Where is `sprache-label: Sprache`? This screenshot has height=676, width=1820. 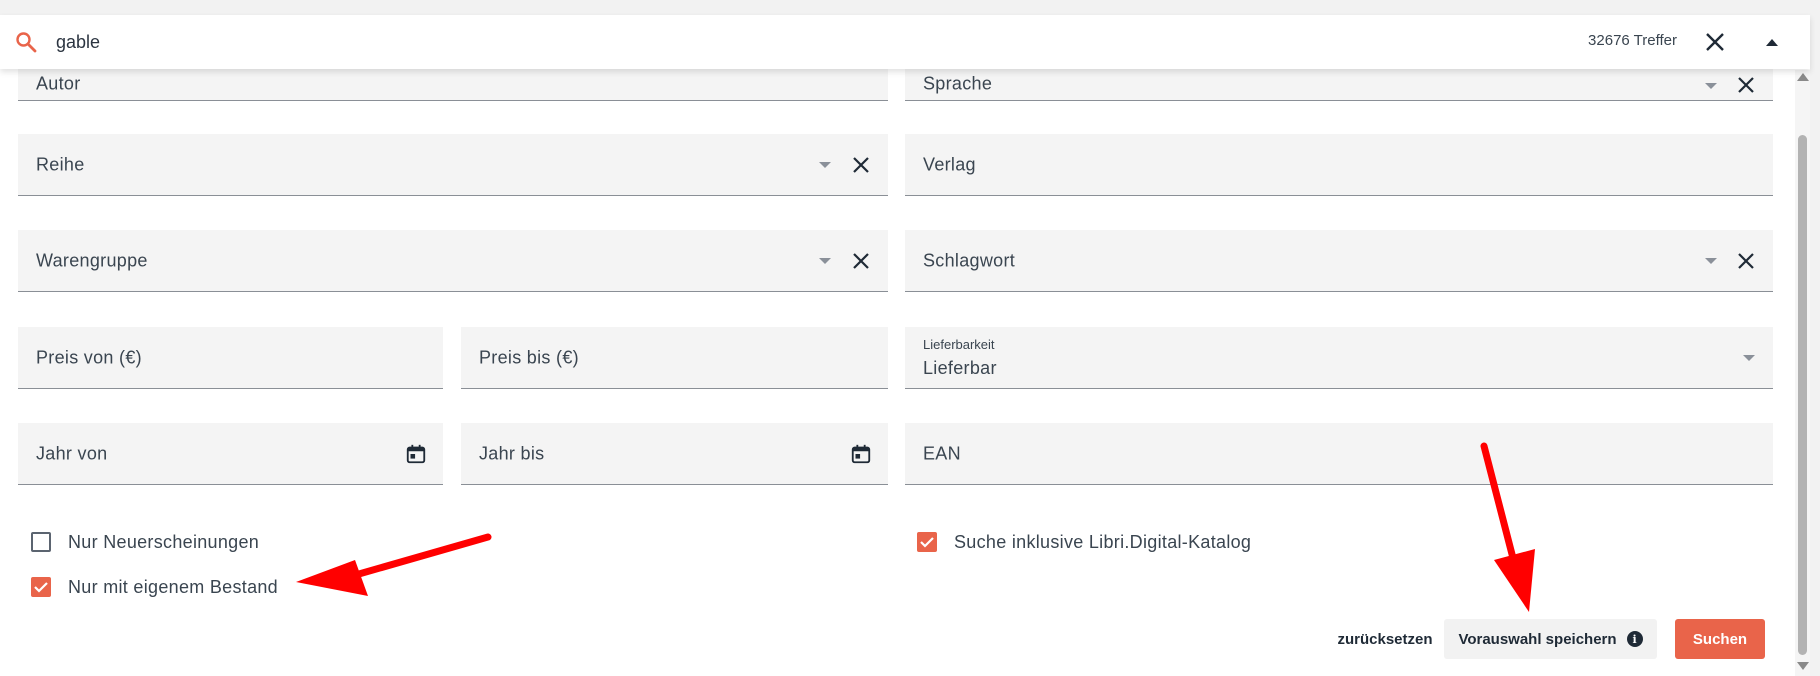
sprache-label: Sprache is located at coordinates (958, 83).